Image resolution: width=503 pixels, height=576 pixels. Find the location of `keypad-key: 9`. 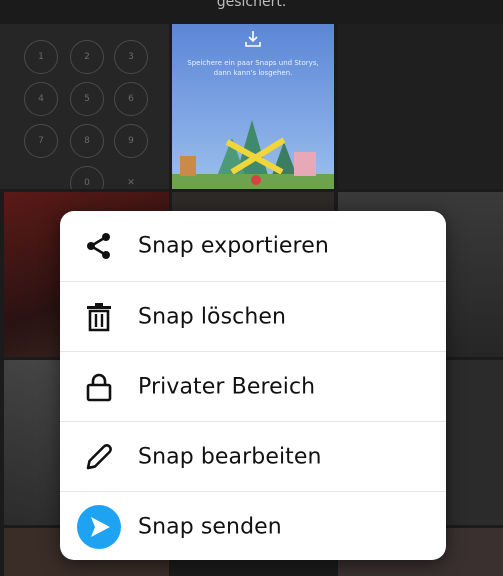

keypad-key: 9 is located at coordinates (131, 141).